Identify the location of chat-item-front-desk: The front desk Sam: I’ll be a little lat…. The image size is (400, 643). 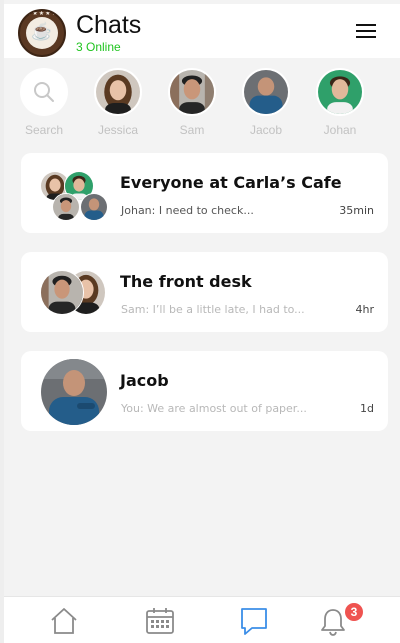
(204, 292).